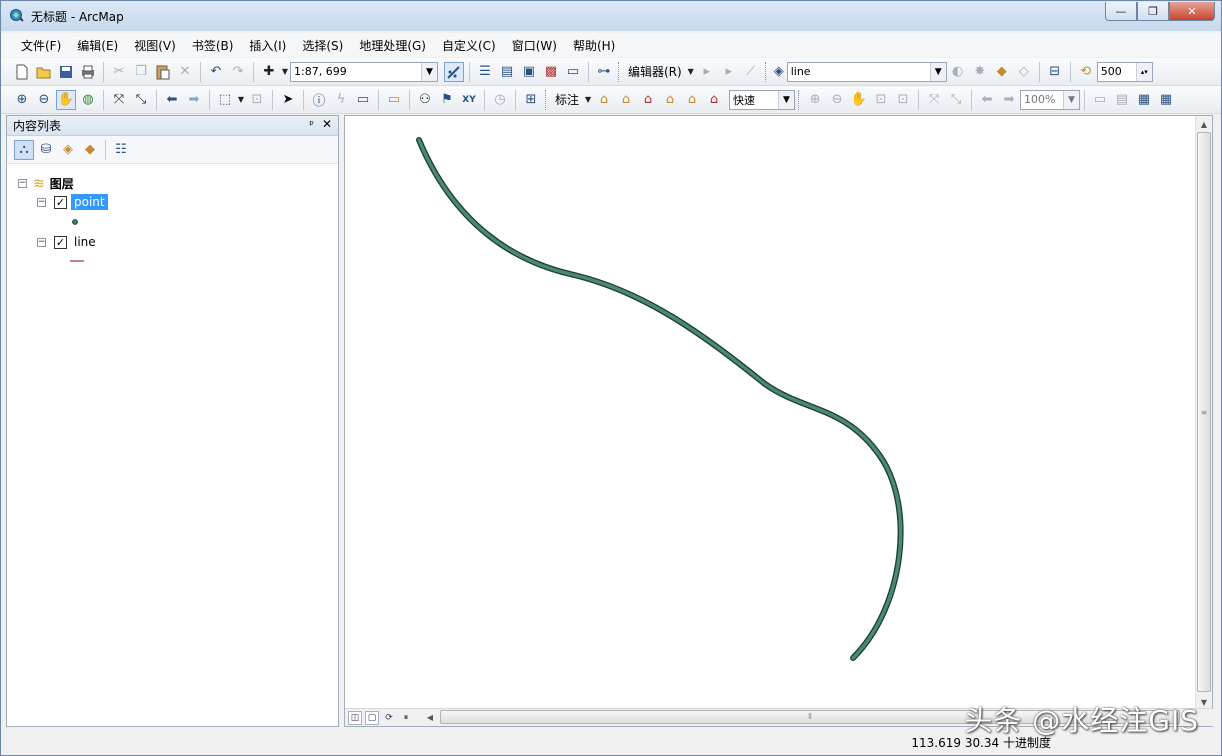  I want to click on fixed-zoom-in-layout-icon: ⤧, so click(934, 100).